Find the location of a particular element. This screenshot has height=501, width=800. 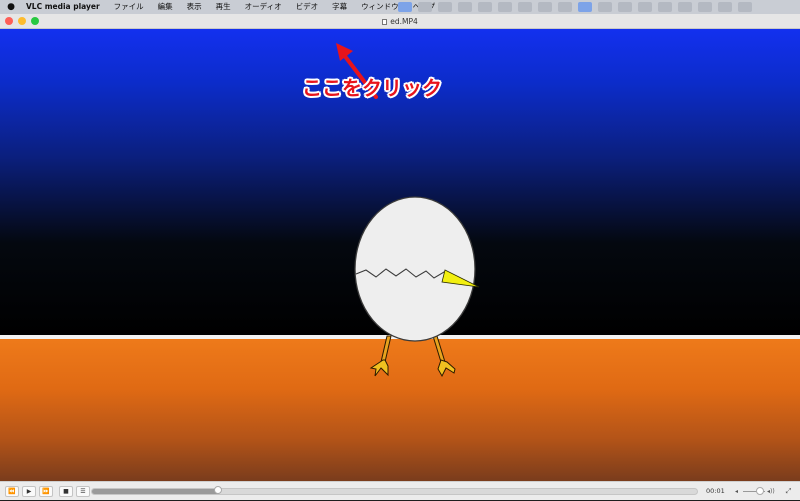

fullscreen-icon: ⤢ is located at coordinates (788, 491).